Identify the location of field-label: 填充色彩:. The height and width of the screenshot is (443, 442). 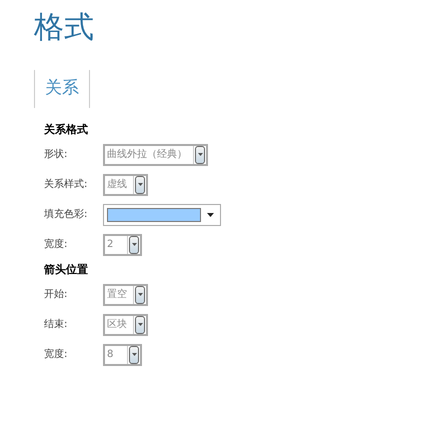
(66, 215).